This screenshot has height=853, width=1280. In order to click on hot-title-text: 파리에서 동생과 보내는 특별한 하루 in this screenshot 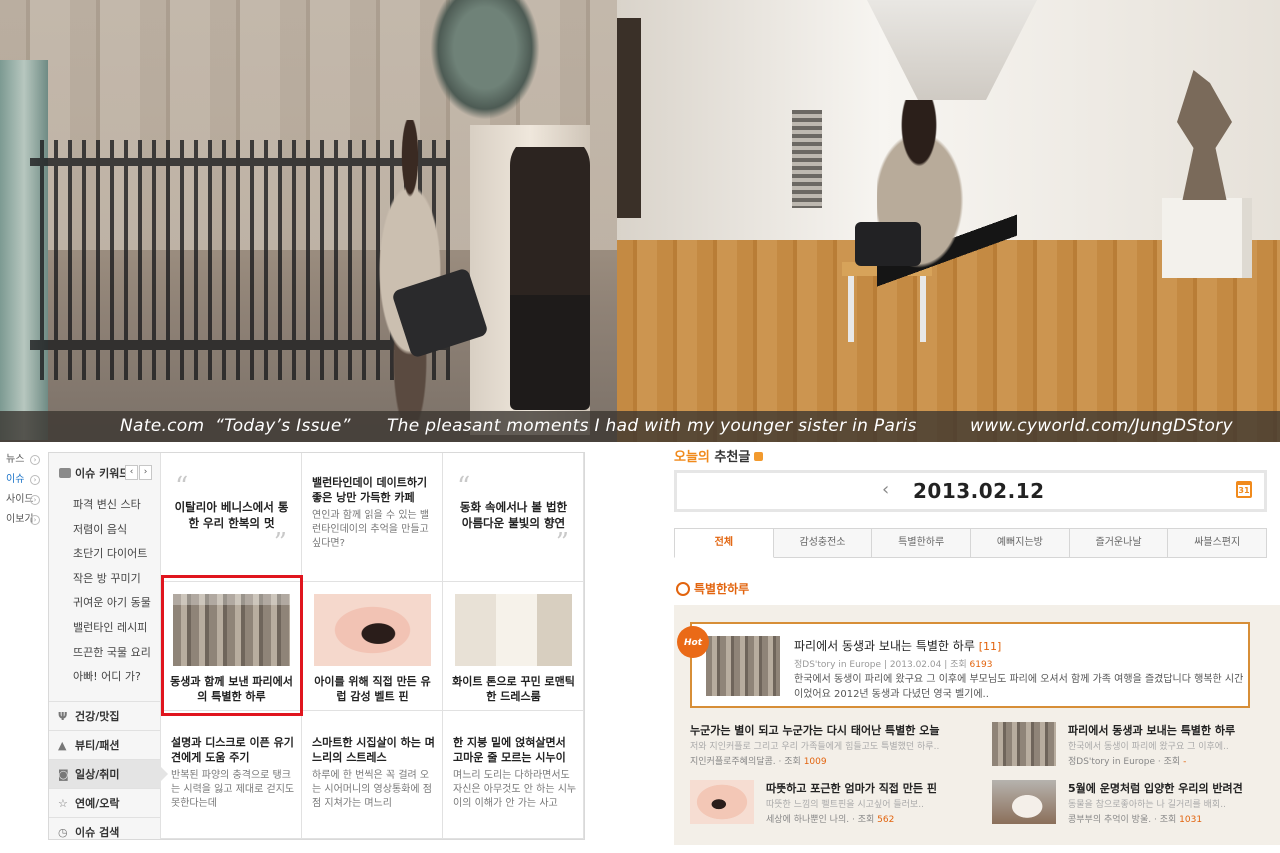, I will do `click(884, 646)`.